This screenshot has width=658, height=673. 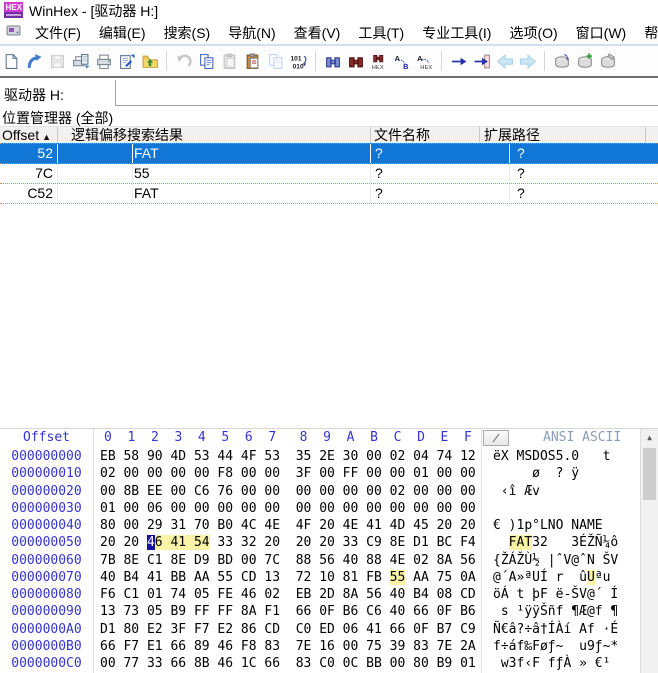 What do you see at coordinates (275, 61) in the screenshot?
I see `copy-block-icon` at bounding box center [275, 61].